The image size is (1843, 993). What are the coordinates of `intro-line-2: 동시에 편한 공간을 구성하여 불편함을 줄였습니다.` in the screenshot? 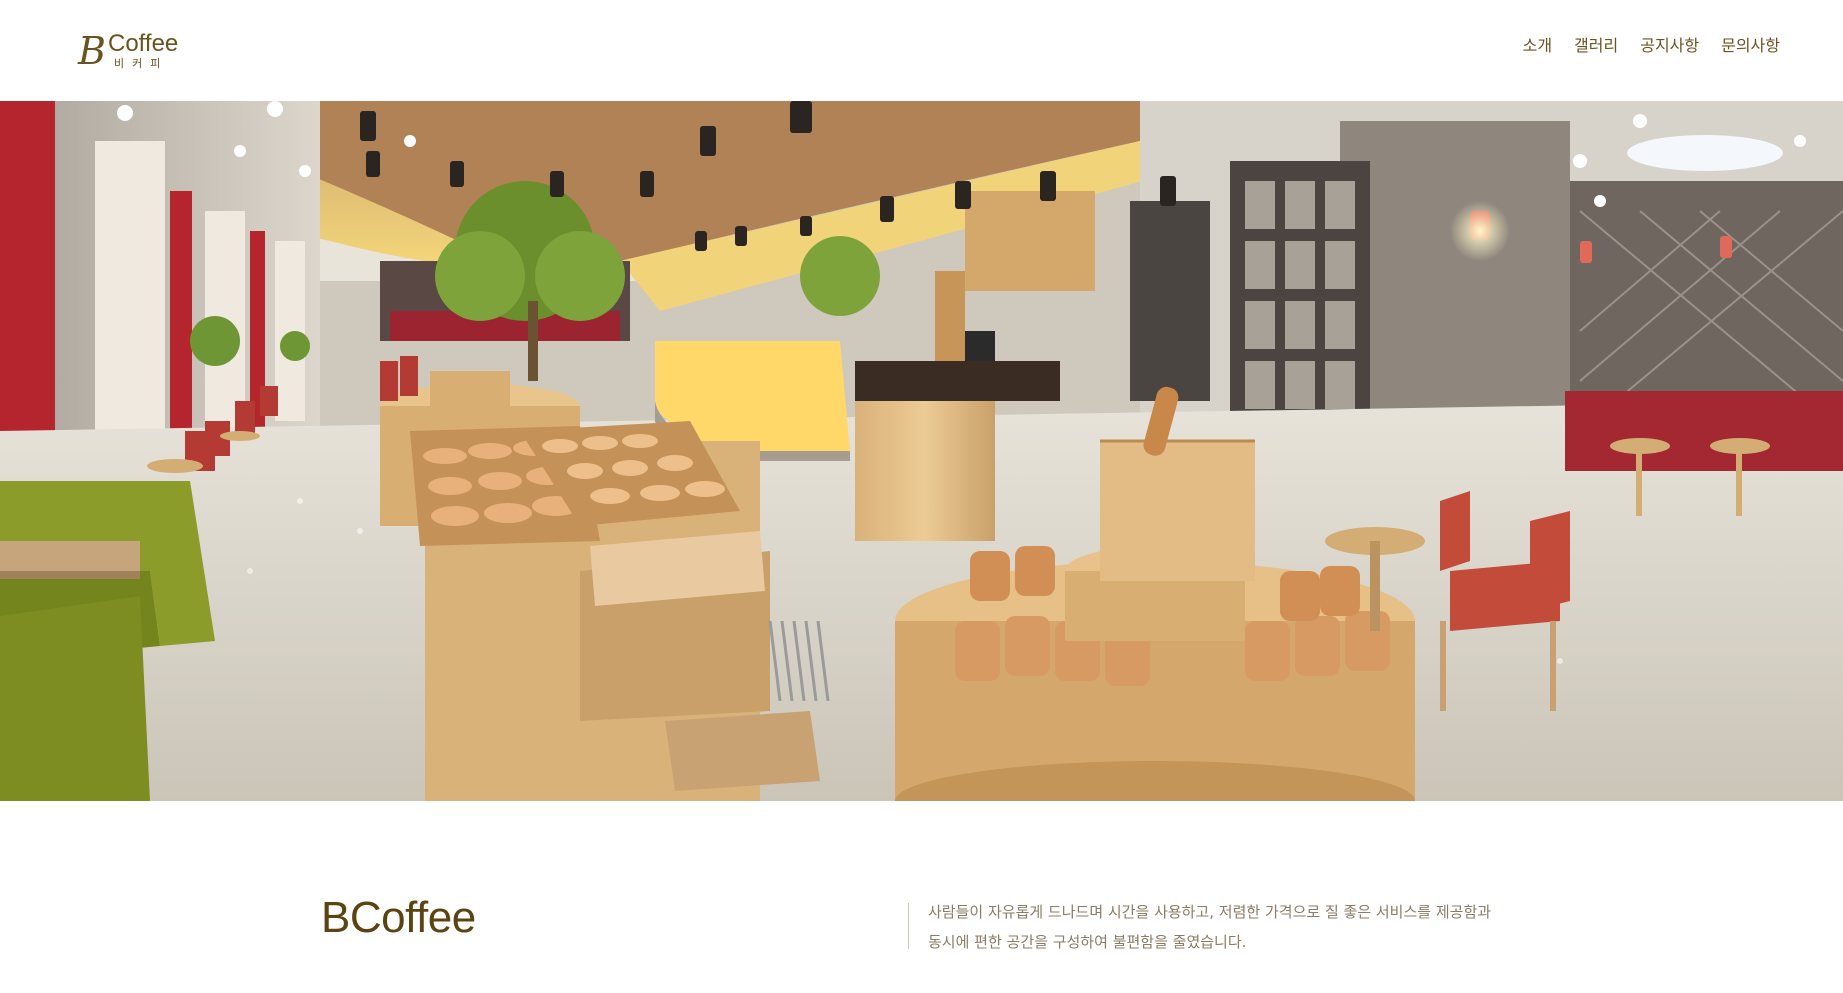 It's located at (1087, 942).